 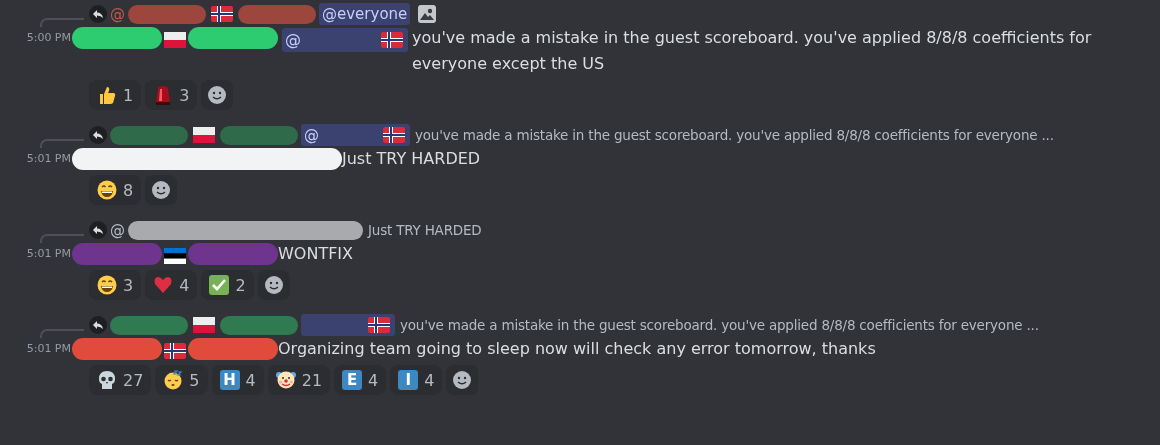 What do you see at coordinates (107, 95) in the screenshot?
I see `thumbs-up-icon` at bounding box center [107, 95].